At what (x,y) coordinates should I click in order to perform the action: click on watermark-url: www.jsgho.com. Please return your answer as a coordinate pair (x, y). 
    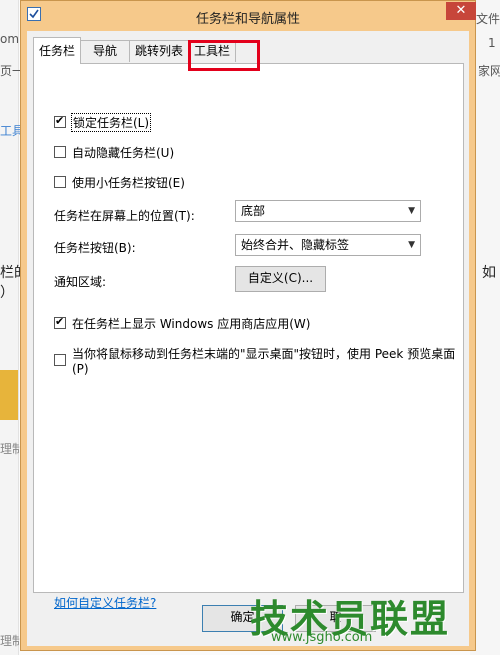
    Looking at the image, I should click on (322, 637).